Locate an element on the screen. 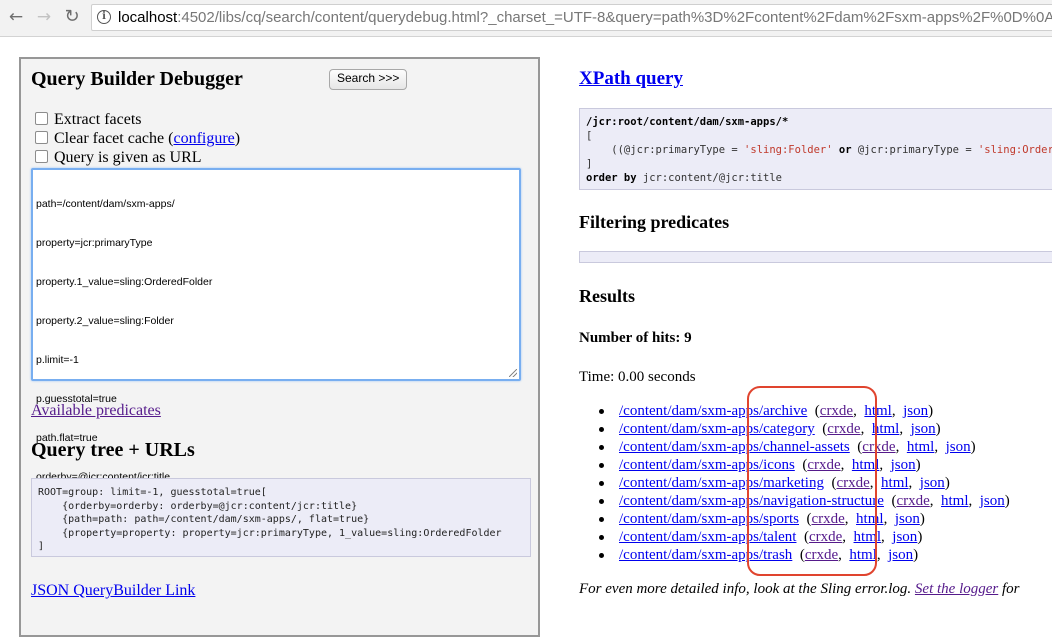  configure-link: configure is located at coordinates (203, 138).